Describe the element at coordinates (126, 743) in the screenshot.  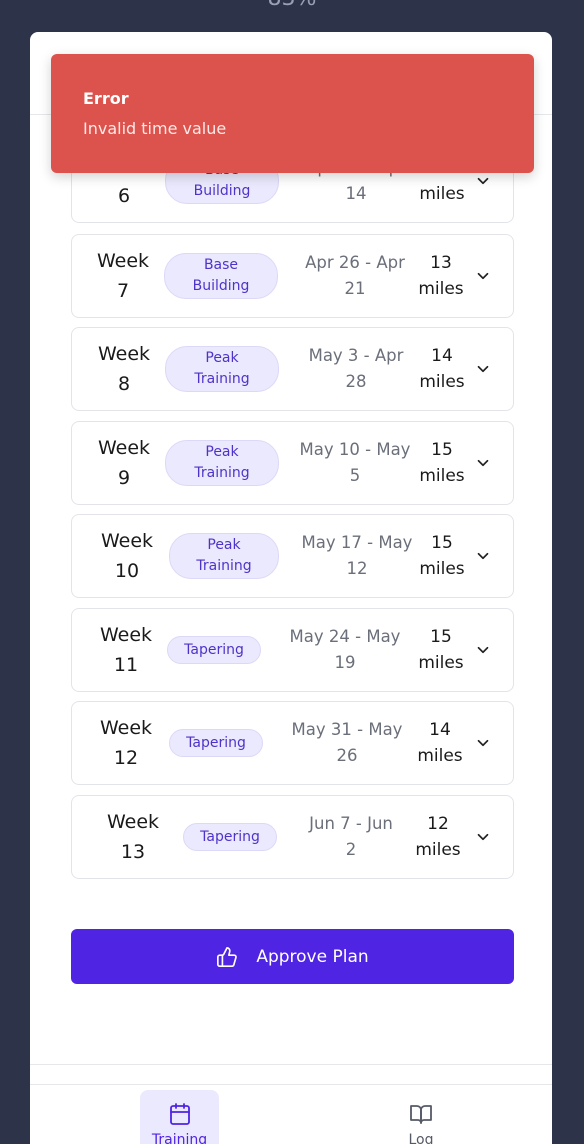
I see `week-label: Week 12` at that location.